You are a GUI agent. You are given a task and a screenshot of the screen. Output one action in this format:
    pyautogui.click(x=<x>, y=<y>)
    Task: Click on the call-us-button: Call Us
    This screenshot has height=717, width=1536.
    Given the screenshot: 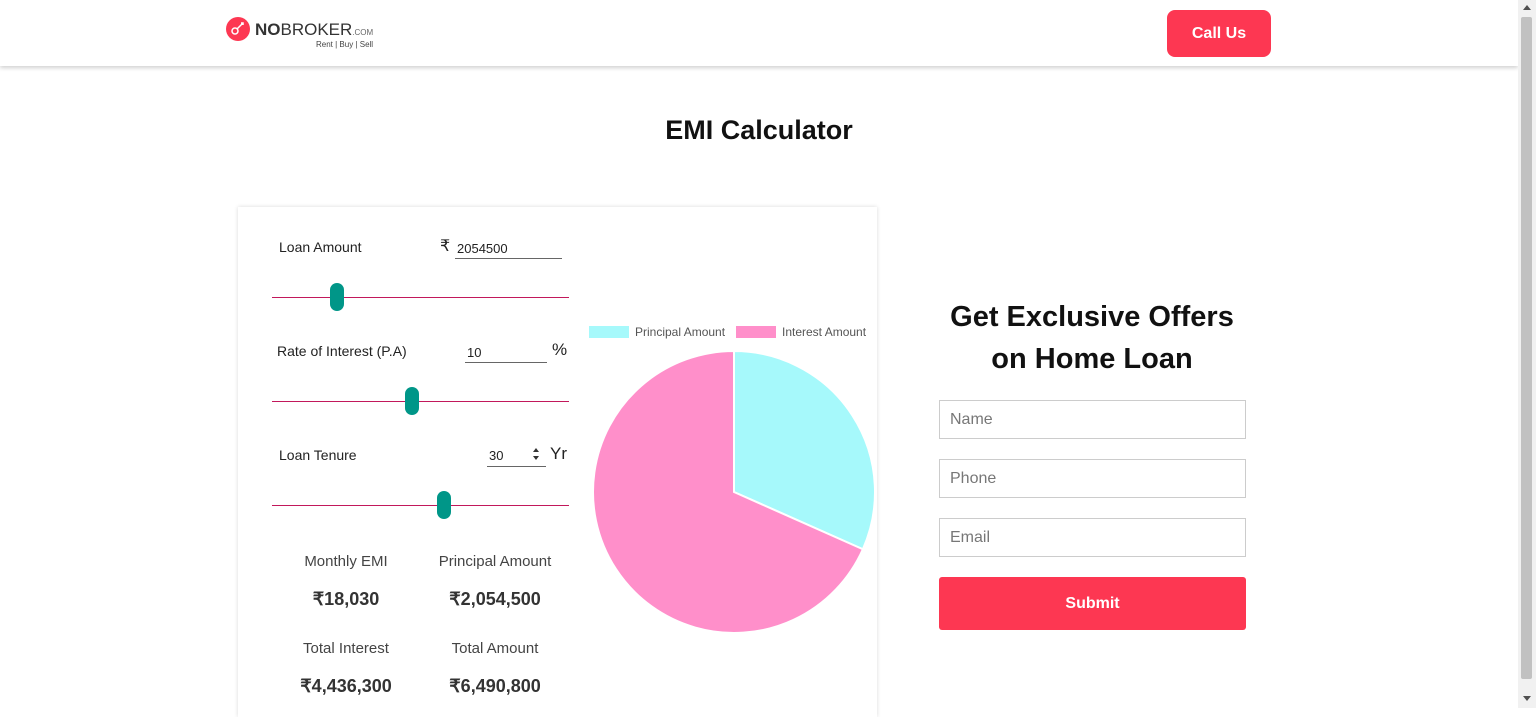 What is the action you would take?
    pyautogui.click(x=1219, y=33)
    